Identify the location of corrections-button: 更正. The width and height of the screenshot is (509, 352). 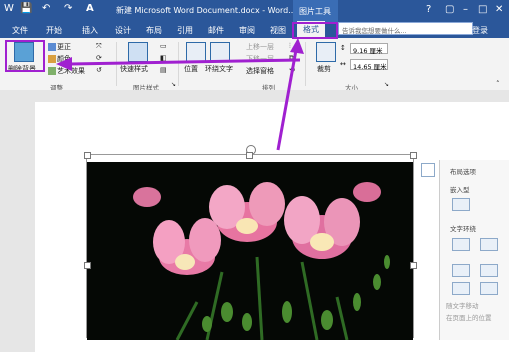
(59, 47).